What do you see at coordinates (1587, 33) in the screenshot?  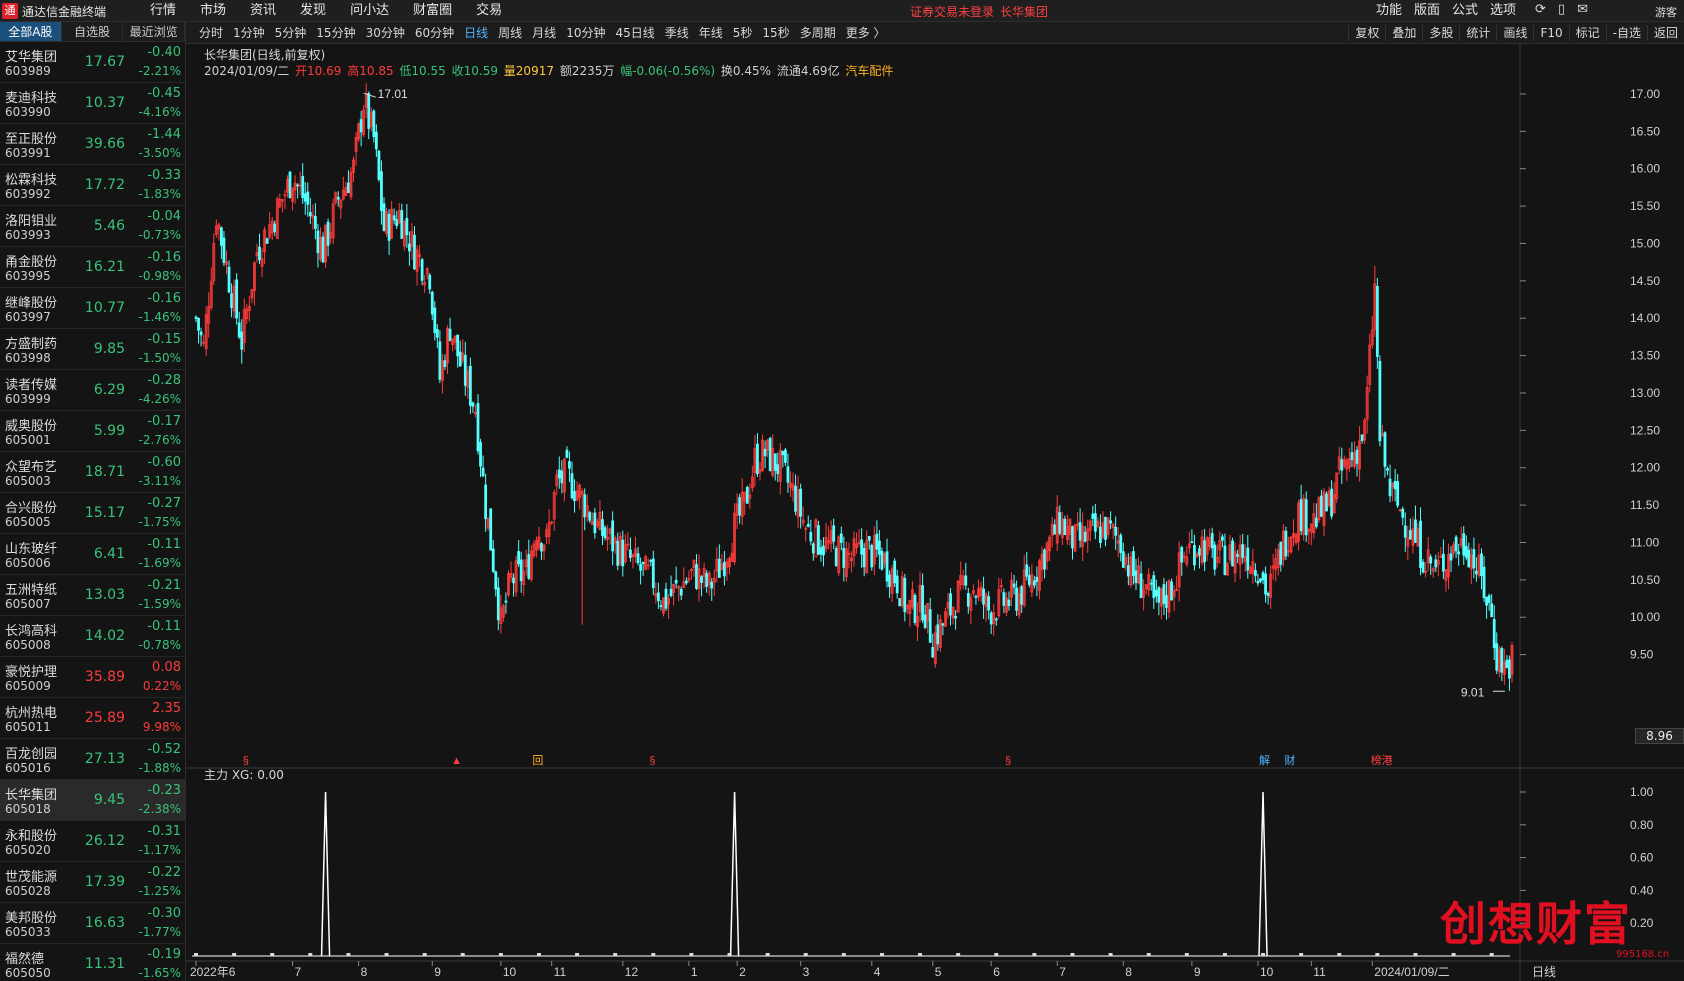 I see `tool-button-6: 标记` at bounding box center [1587, 33].